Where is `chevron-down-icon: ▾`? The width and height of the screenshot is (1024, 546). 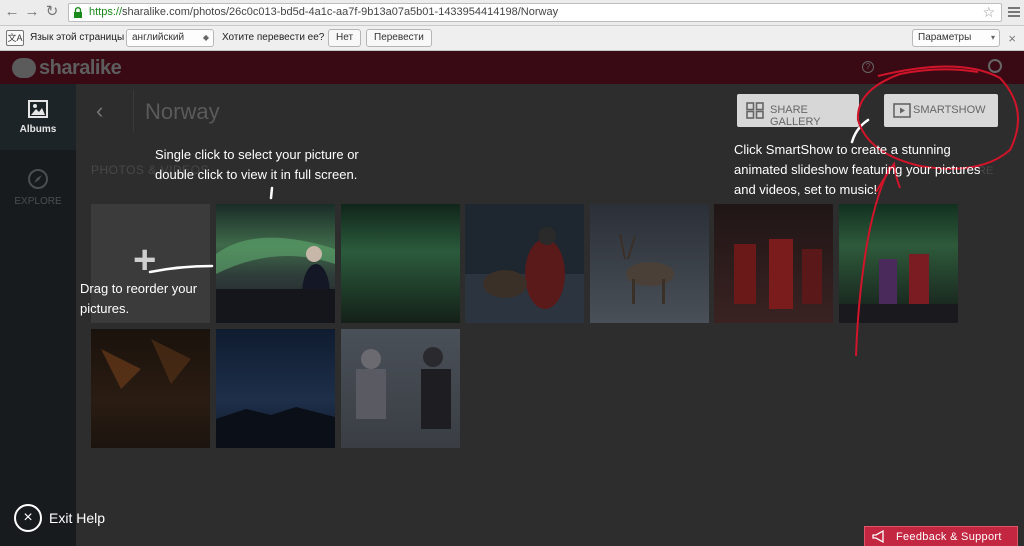 chevron-down-icon: ▾ is located at coordinates (992, 37).